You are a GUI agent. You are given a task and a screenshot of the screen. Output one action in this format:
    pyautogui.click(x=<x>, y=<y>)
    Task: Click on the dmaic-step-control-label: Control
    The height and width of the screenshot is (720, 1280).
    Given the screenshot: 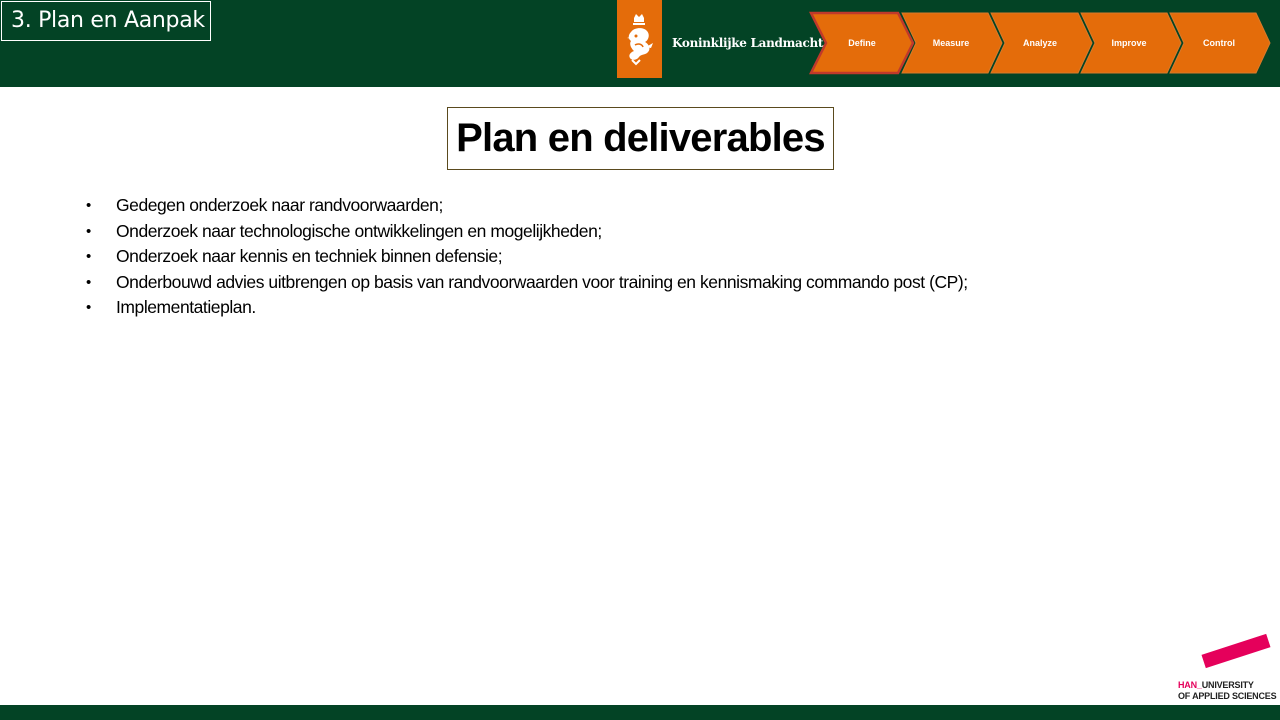 What is the action you would take?
    pyautogui.click(x=1219, y=43)
    